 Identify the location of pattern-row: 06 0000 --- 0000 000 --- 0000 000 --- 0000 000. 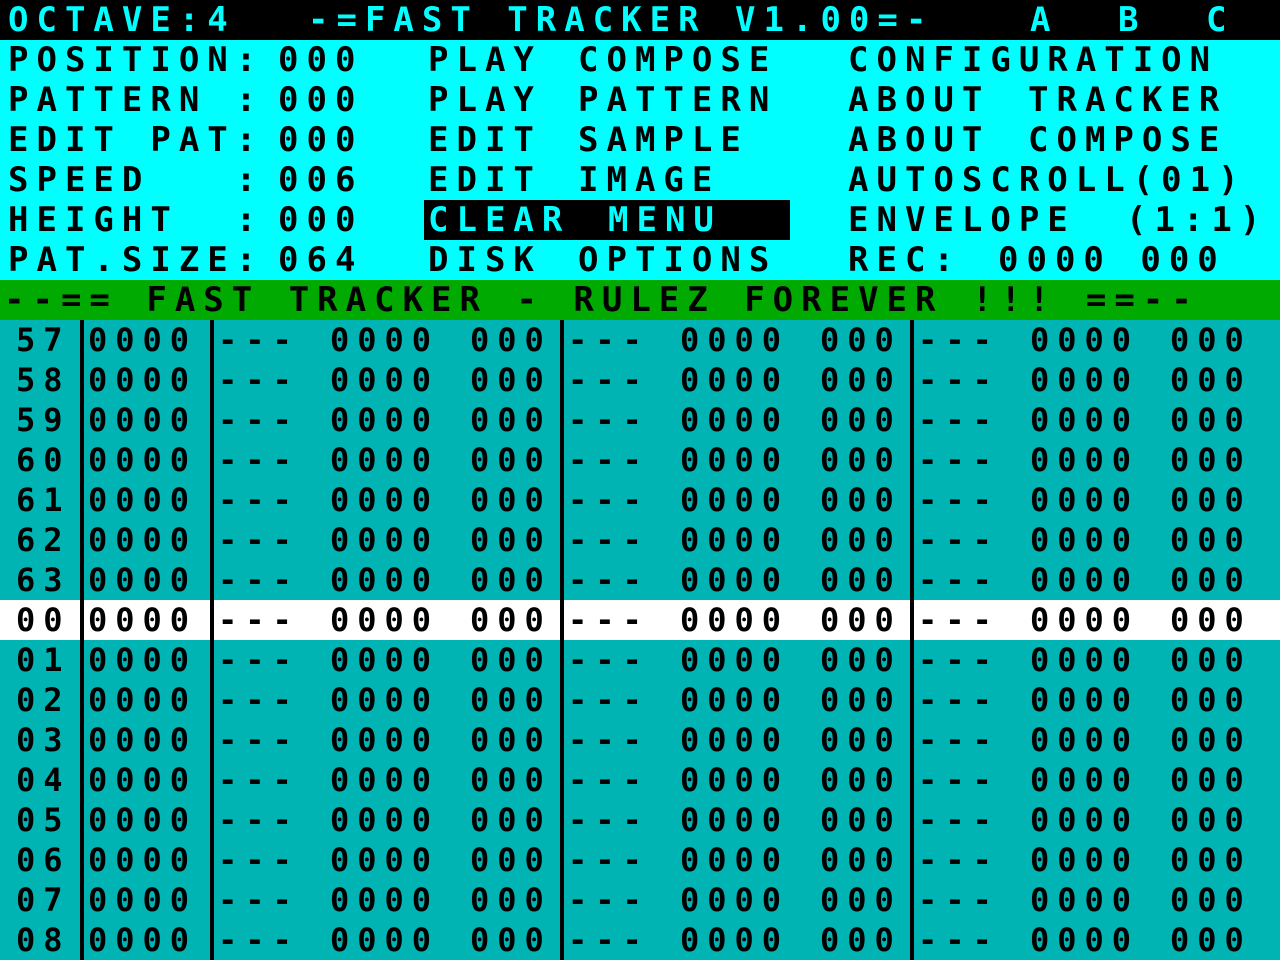
(640, 860).